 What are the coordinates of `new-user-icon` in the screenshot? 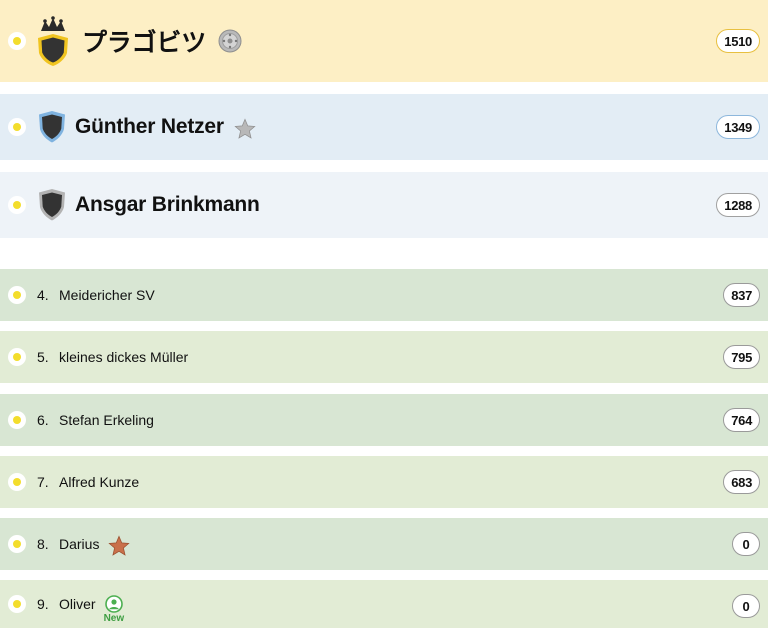 It's located at (114, 603).